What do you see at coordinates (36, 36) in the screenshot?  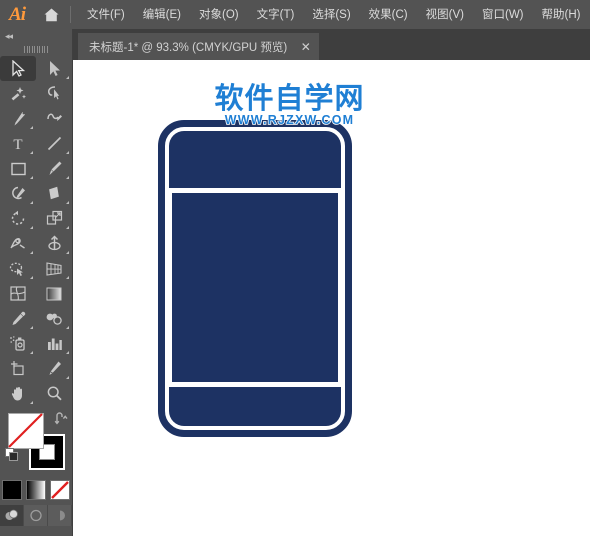 I see `tools-panel-header: ◂◂` at bounding box center [36, 36].